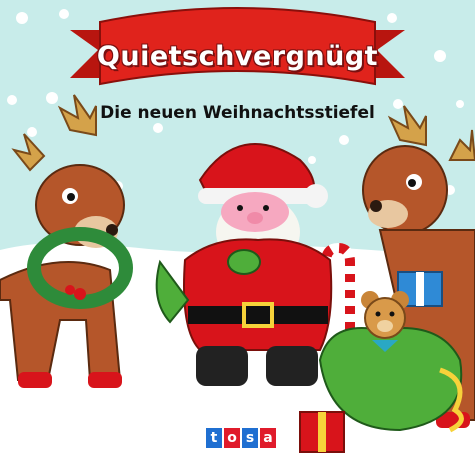 This screenshot has width=475, height=475. I want to click on logo-letter: a, so click(268, 438).